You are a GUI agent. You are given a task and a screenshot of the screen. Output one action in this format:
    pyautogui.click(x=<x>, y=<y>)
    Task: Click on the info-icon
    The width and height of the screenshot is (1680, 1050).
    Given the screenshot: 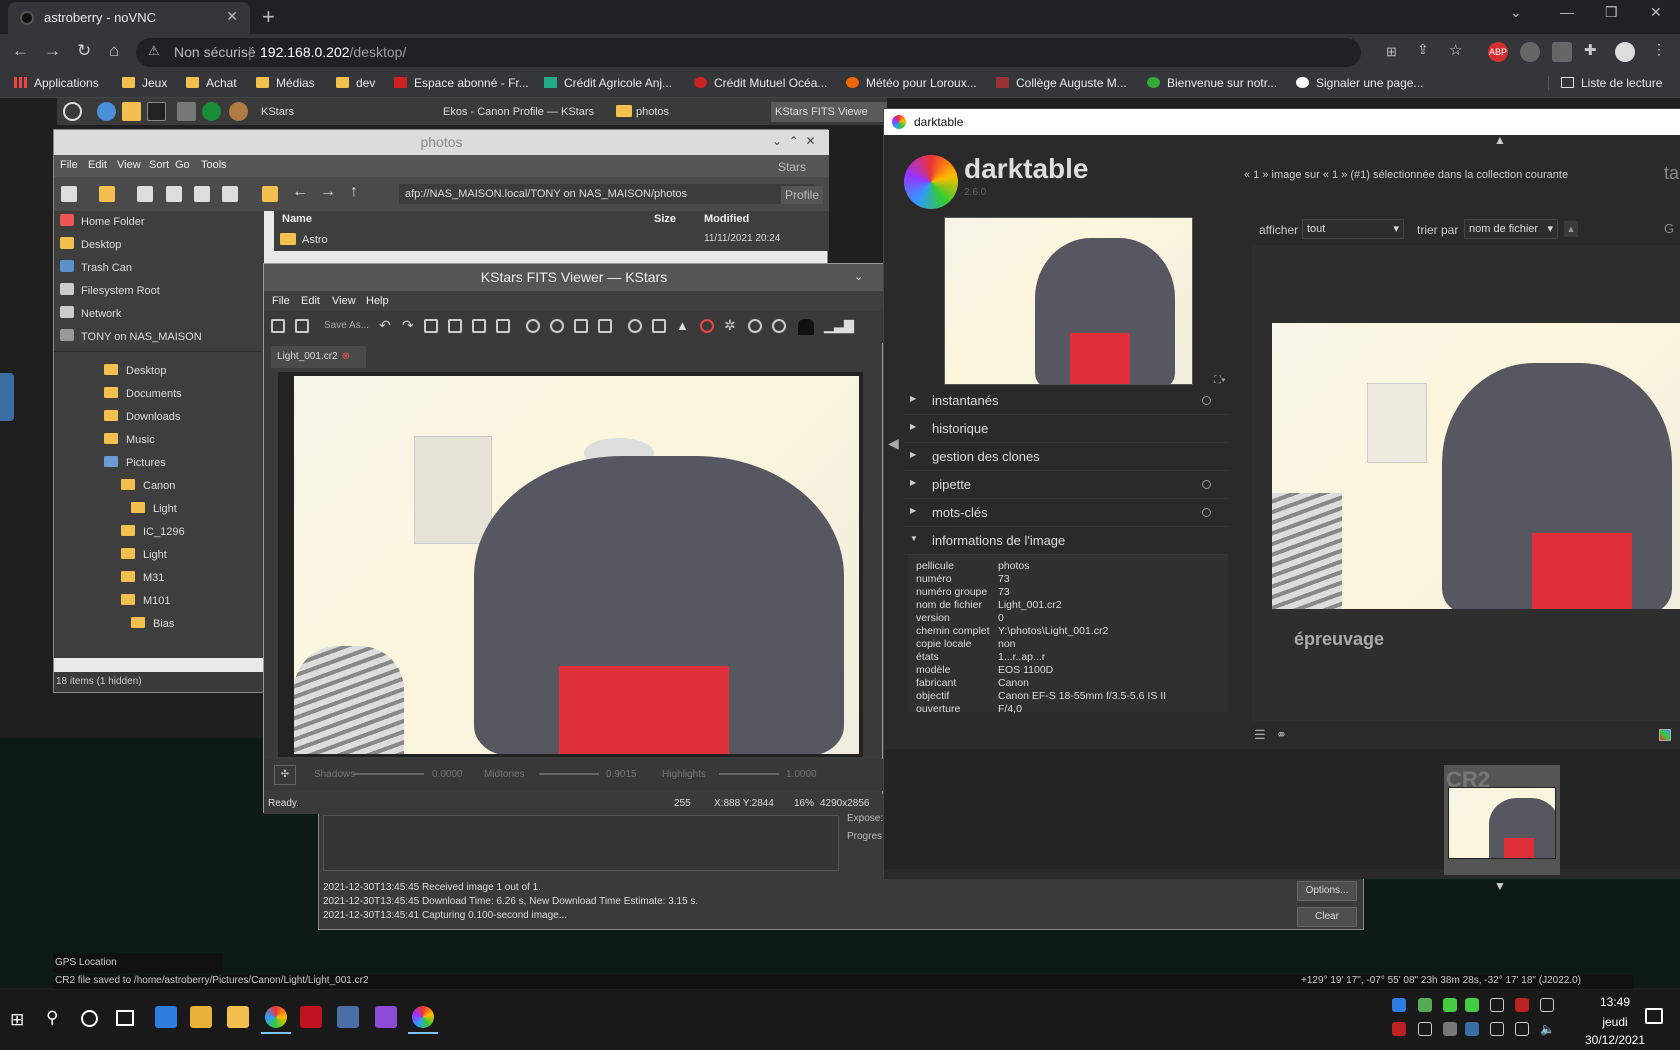 What is the action you would take?
    pyautogui.click(x=755, y=326)
    